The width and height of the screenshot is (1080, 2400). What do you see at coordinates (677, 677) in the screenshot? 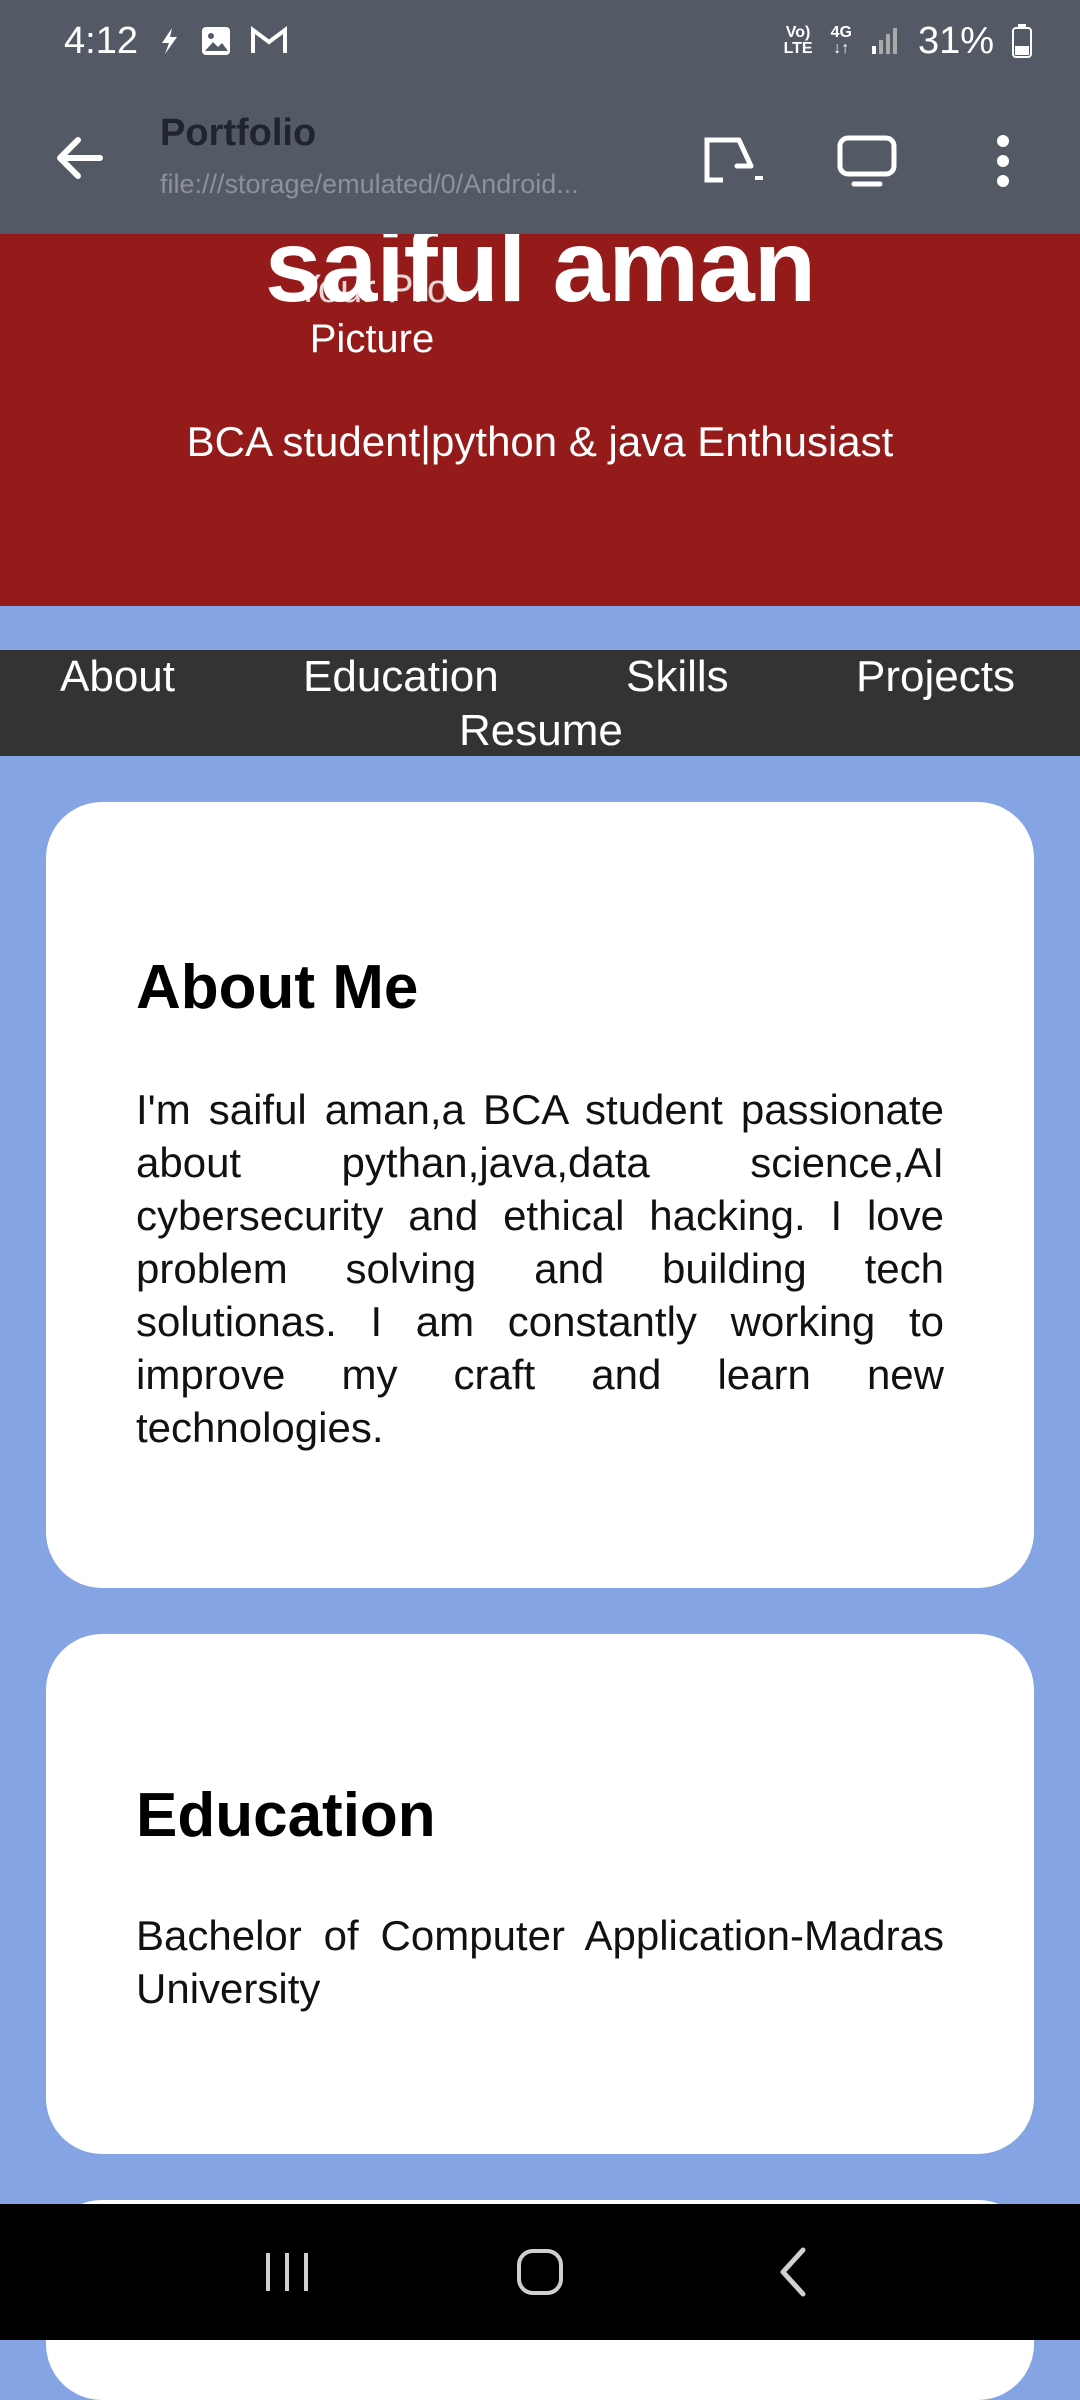
I see `nav-link-skills: Skills` at bounding box center [677, 677].